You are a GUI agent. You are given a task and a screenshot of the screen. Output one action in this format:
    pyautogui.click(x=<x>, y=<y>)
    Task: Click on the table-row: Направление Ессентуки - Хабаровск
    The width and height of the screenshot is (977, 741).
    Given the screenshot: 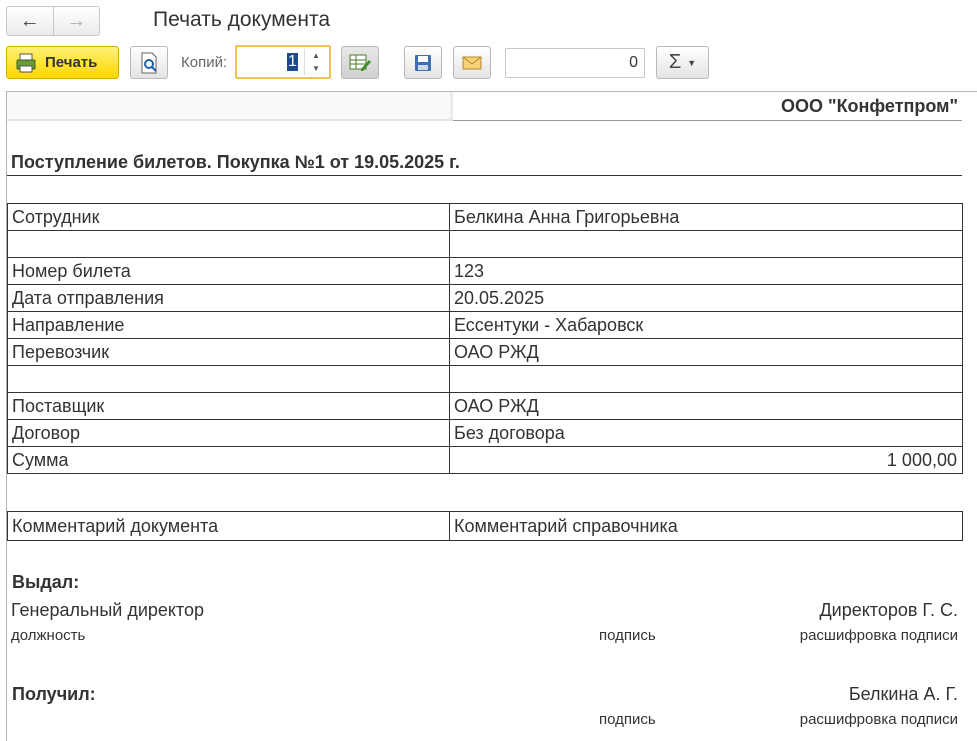 What is the action you would take?
    pyautogui.click(x=485, y=325)
    